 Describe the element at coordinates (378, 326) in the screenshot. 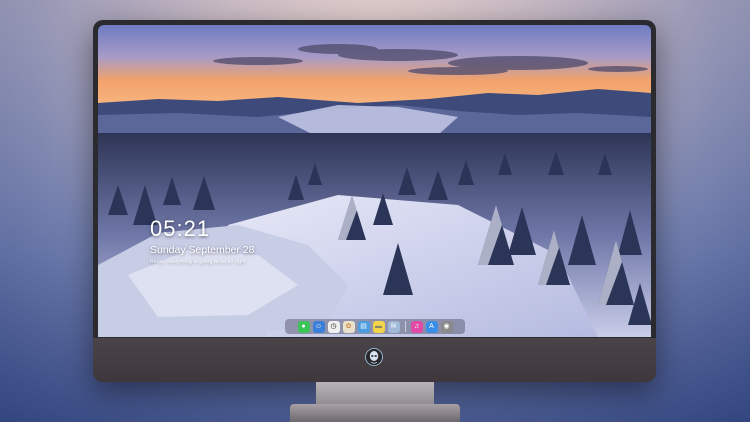

I see `notes-icon: ▬` at that location.